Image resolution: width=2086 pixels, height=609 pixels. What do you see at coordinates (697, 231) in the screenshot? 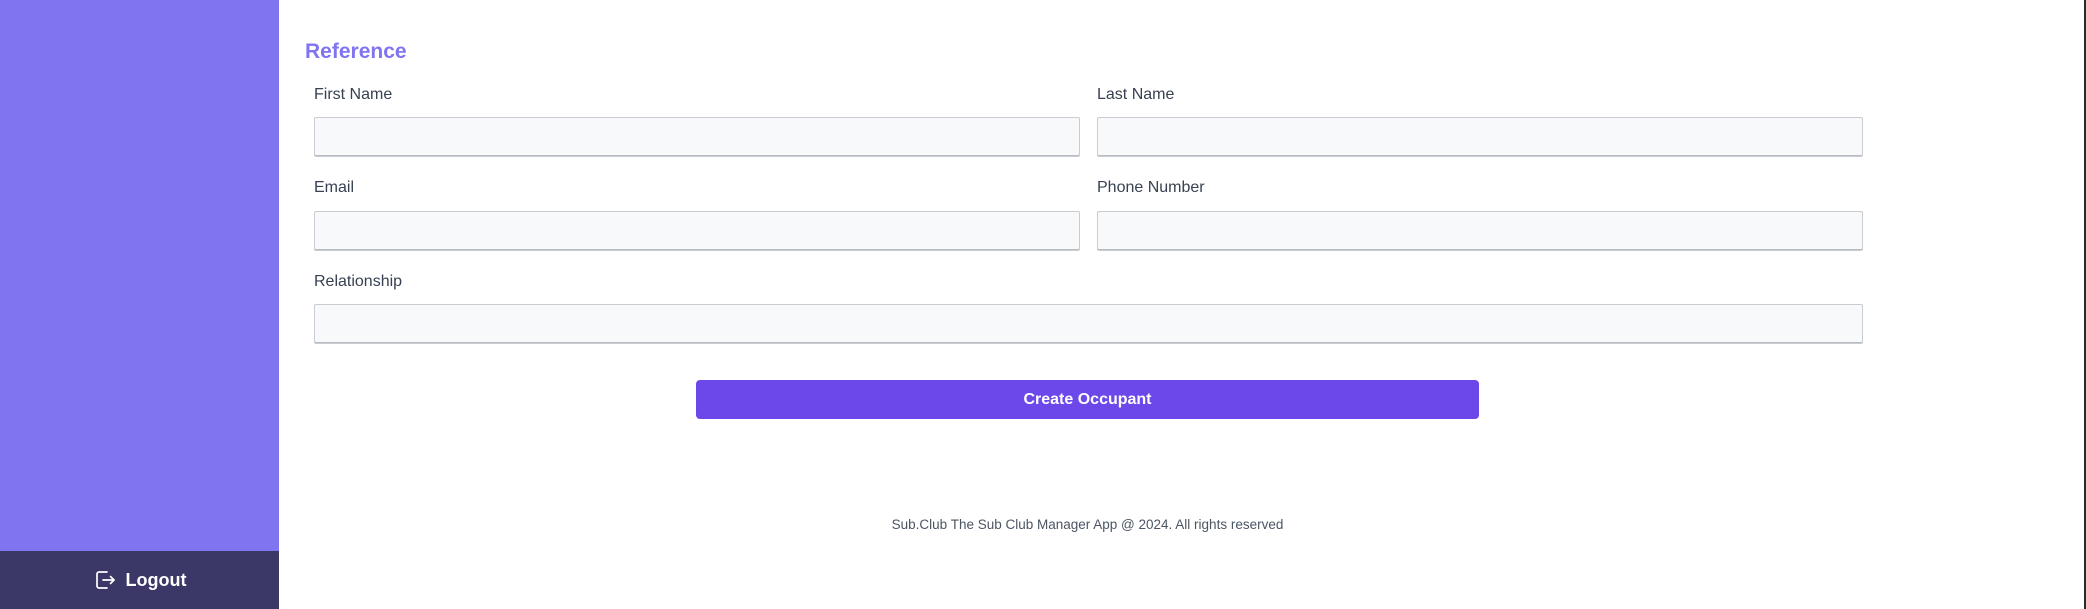
I see `email-input` at bounding box center [697, 231].